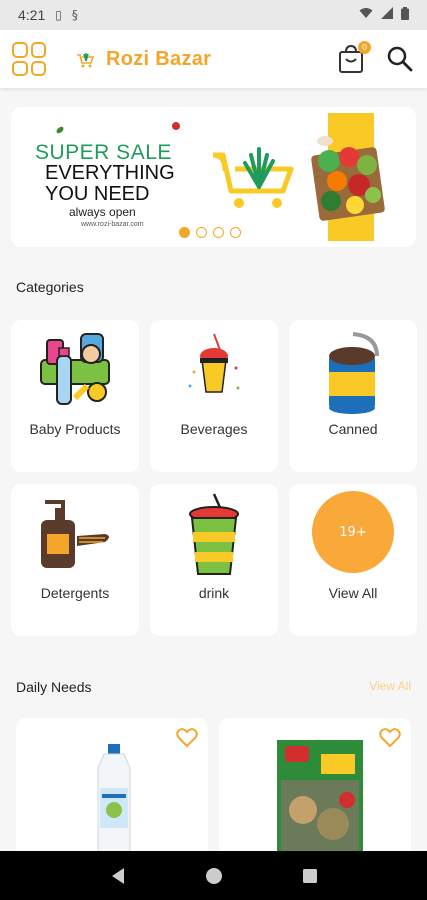  Describe the element at coordinates (366, 15) in the screenshot. I see `wifi-icon` at that location.